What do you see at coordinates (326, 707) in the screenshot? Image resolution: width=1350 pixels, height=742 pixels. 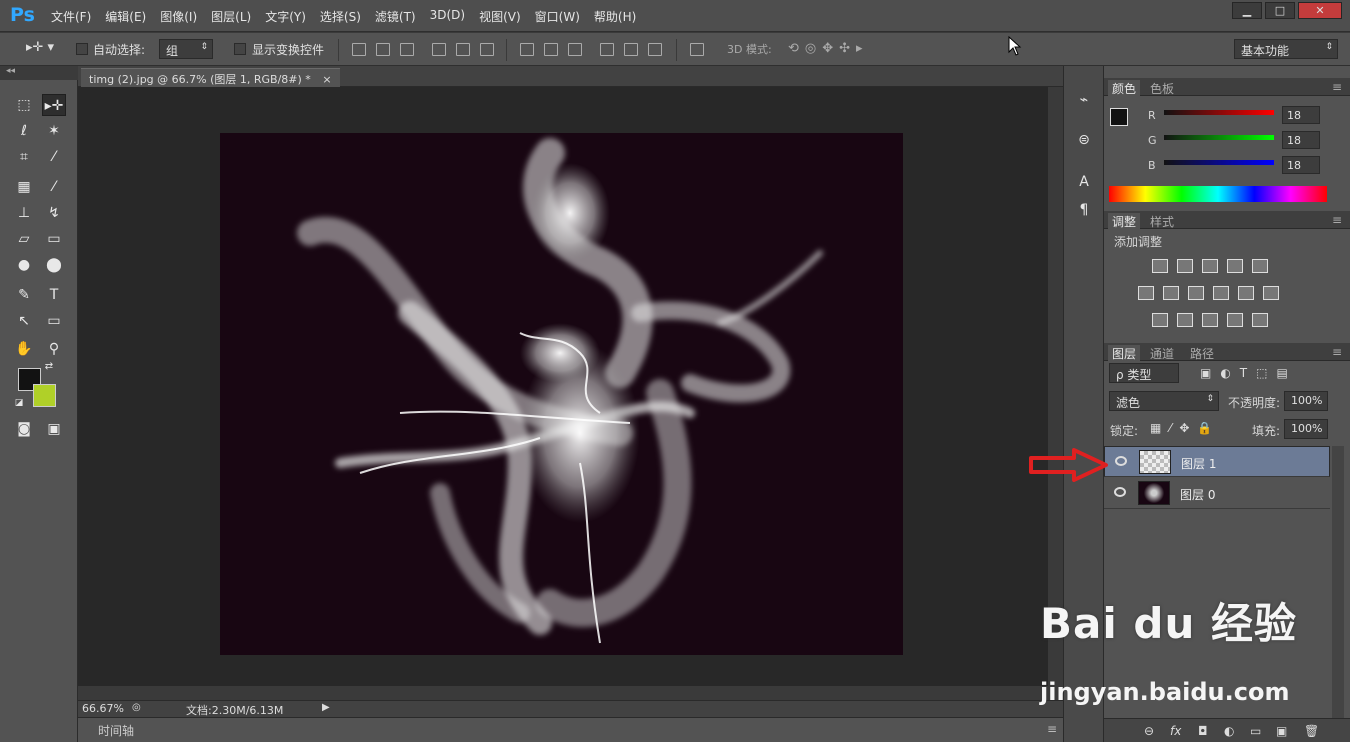 I see `status-arrow-icon: ▶` at bounding box center [326, 707].